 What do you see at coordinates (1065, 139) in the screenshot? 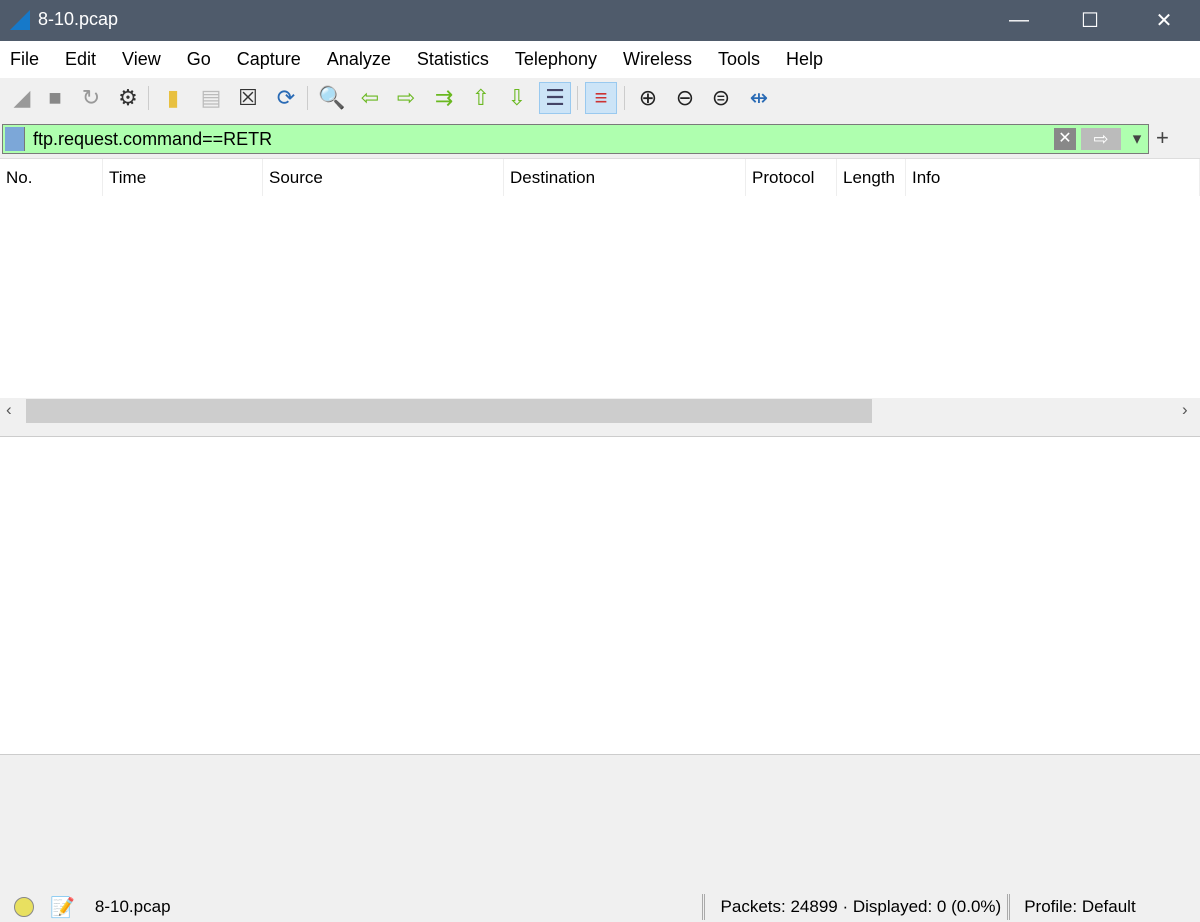
I see `clear-filter-button: ✕` at bounding box center [1065, 139].